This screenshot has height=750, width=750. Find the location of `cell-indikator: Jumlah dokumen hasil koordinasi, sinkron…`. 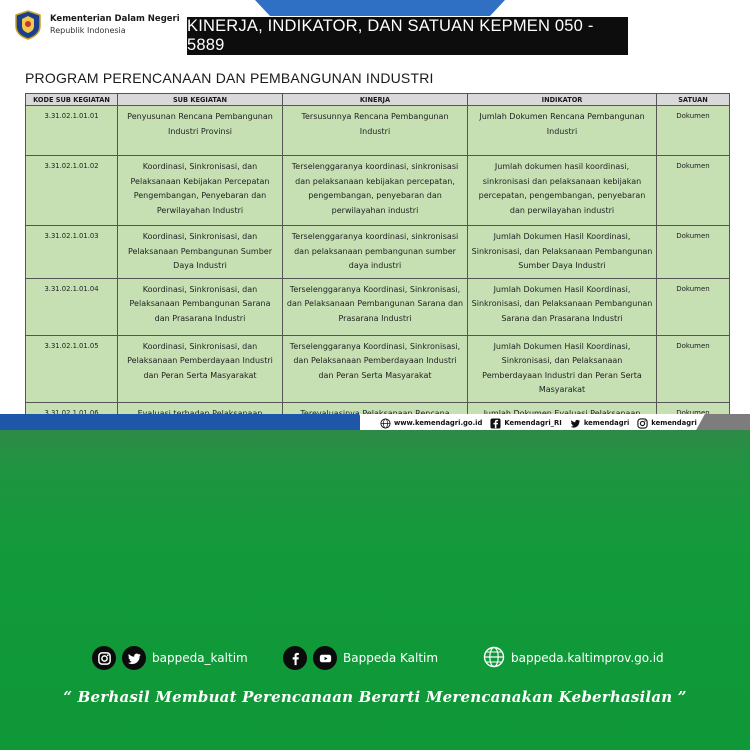

cell-indikator: Jumlah dokumen hasil koordinasi, sinkron… is located at coordinates (562, 190).